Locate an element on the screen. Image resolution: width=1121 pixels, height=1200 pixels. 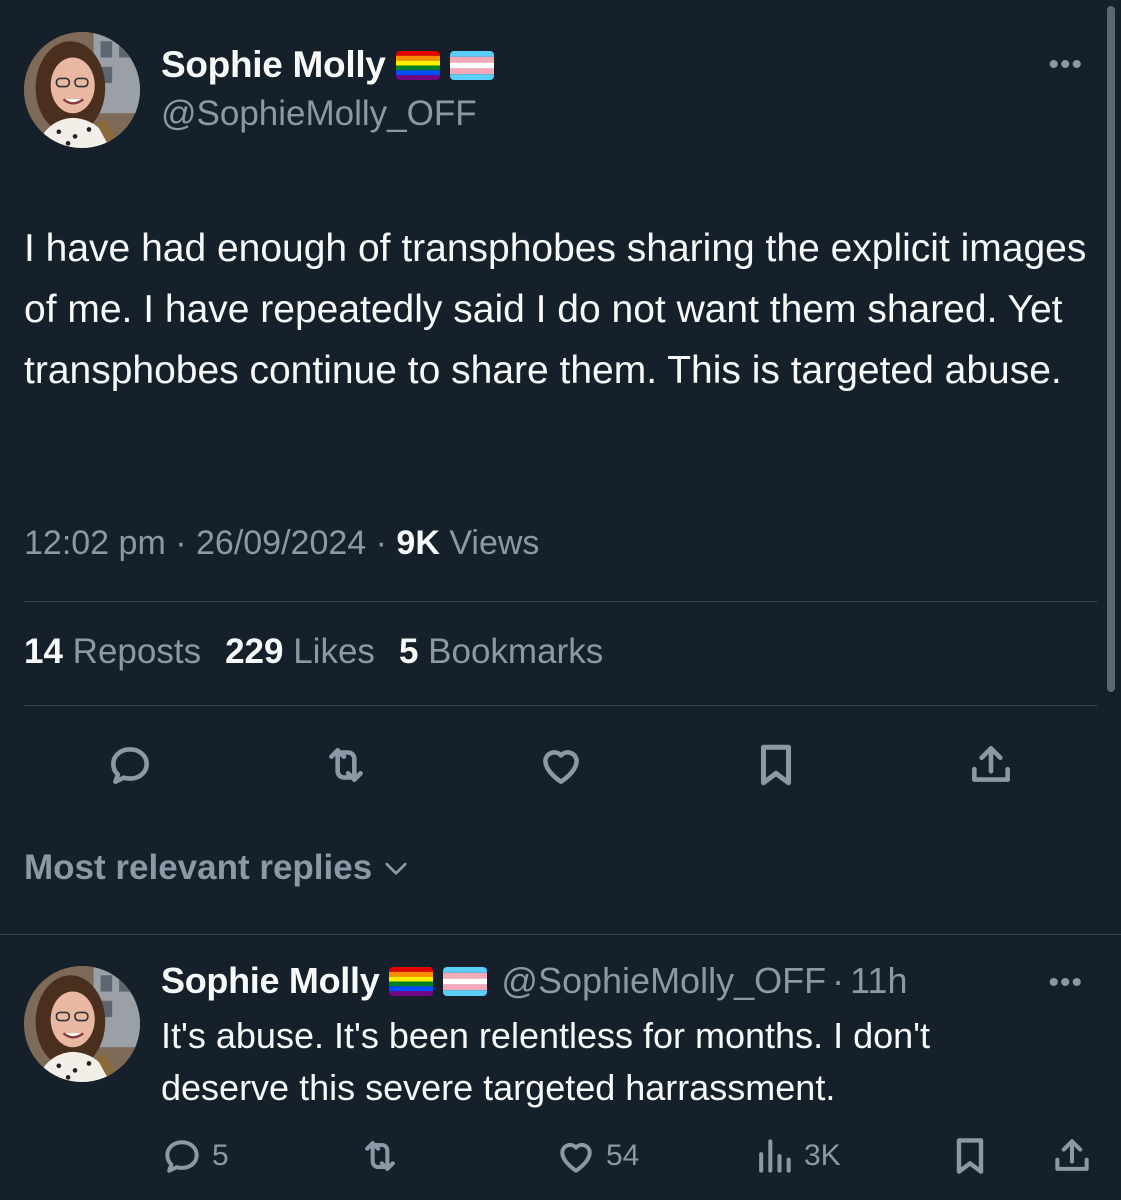
bookmarks-count: 5 is located at coordinates (408, 651).